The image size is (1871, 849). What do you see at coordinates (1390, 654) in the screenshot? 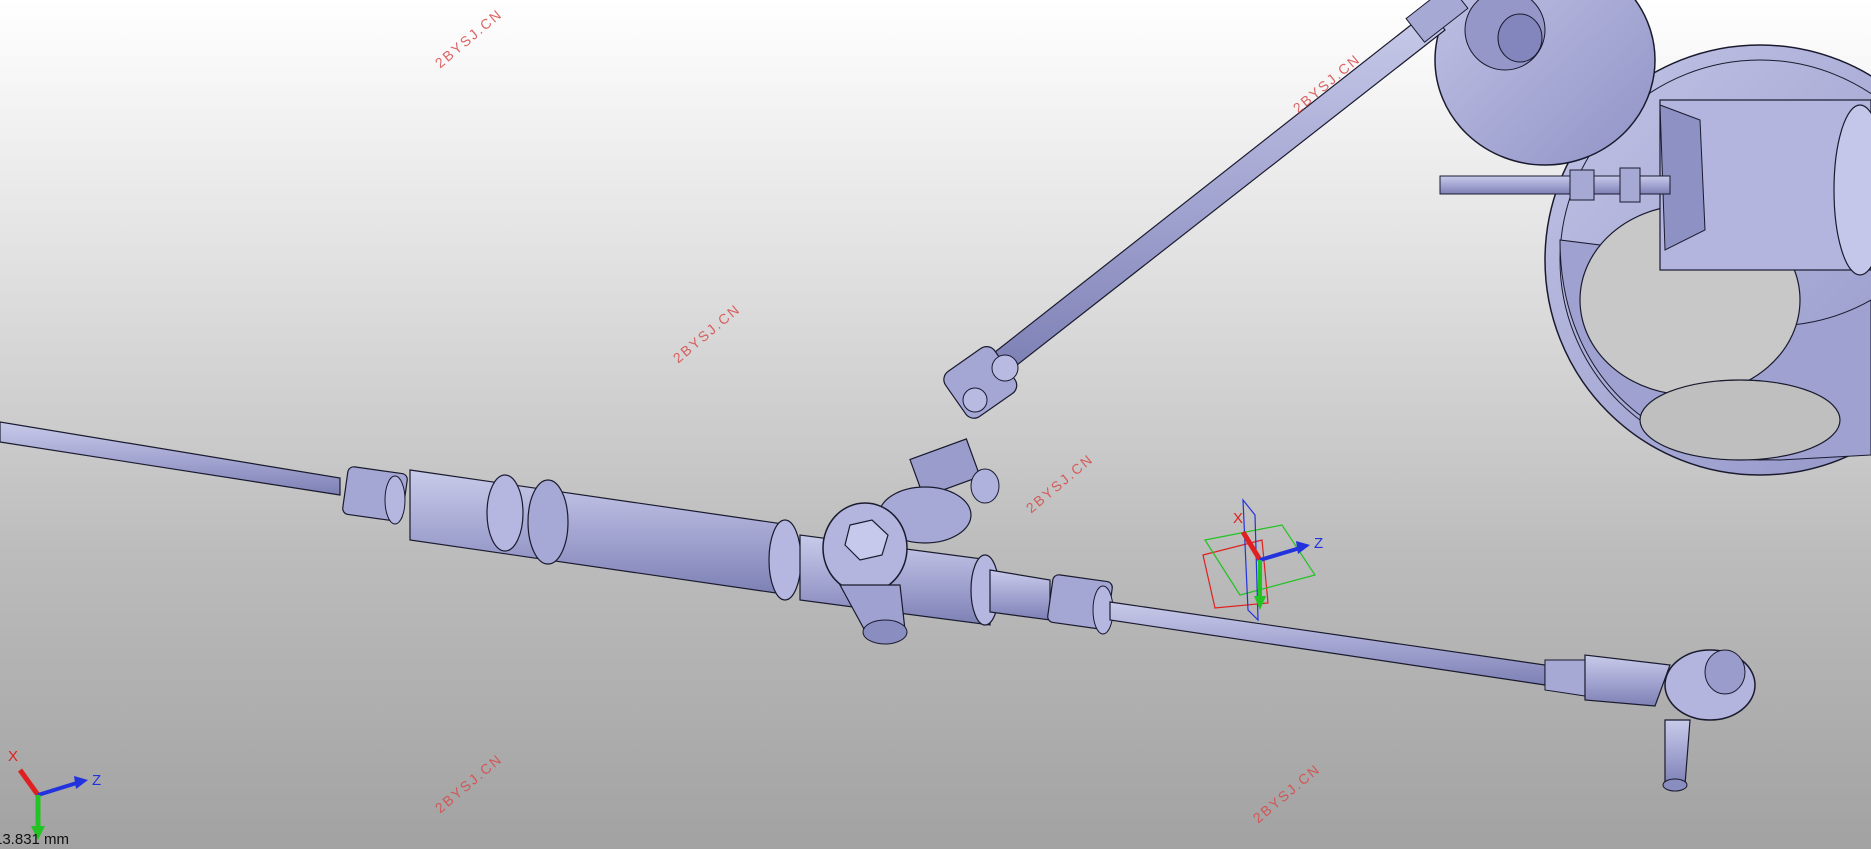
I see `right-tie-rod` at bounding box center [1390, 654].